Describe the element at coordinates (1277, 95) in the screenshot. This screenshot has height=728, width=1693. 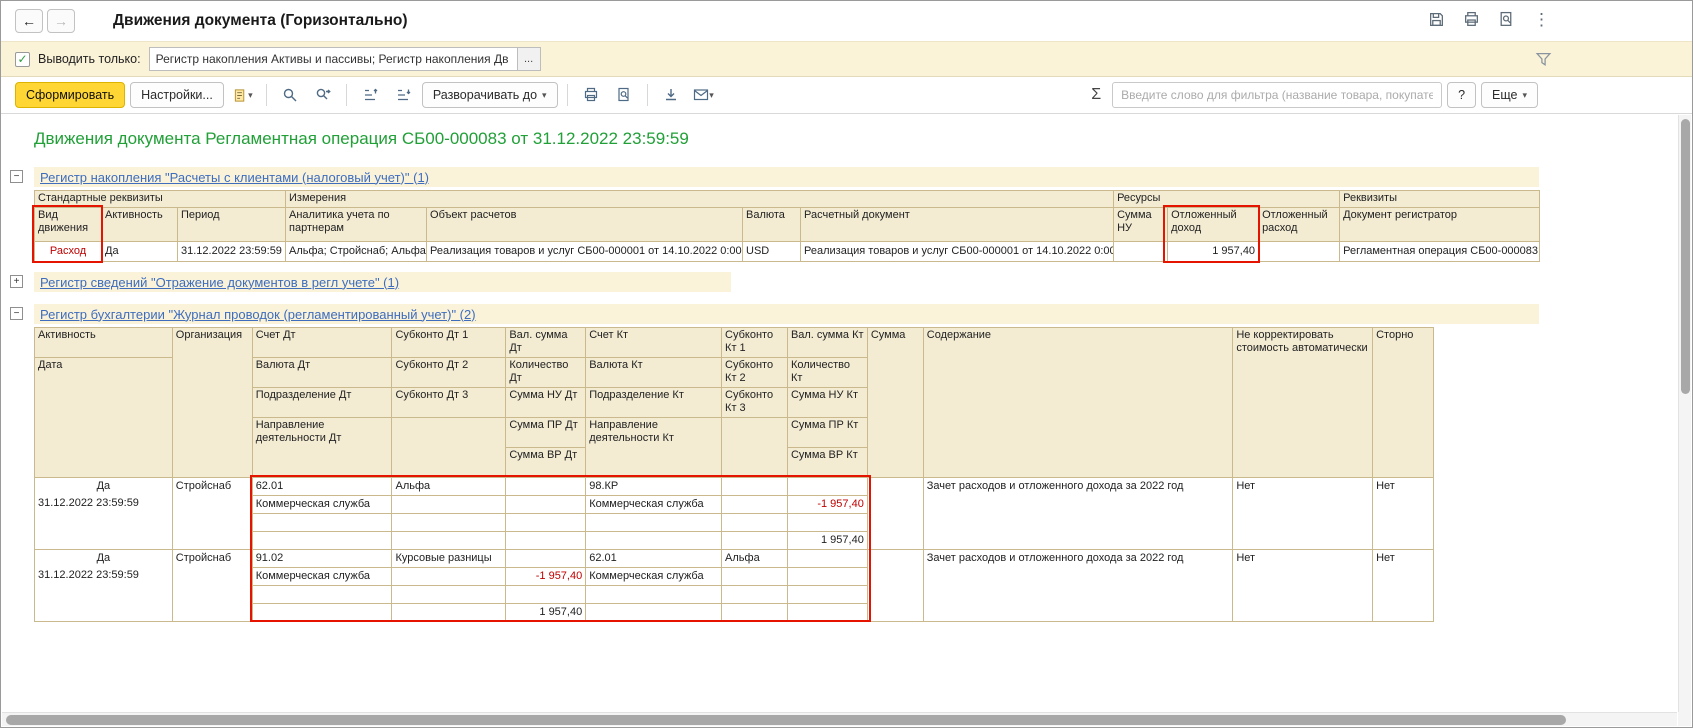
I see `quick-filter-input` at that location.